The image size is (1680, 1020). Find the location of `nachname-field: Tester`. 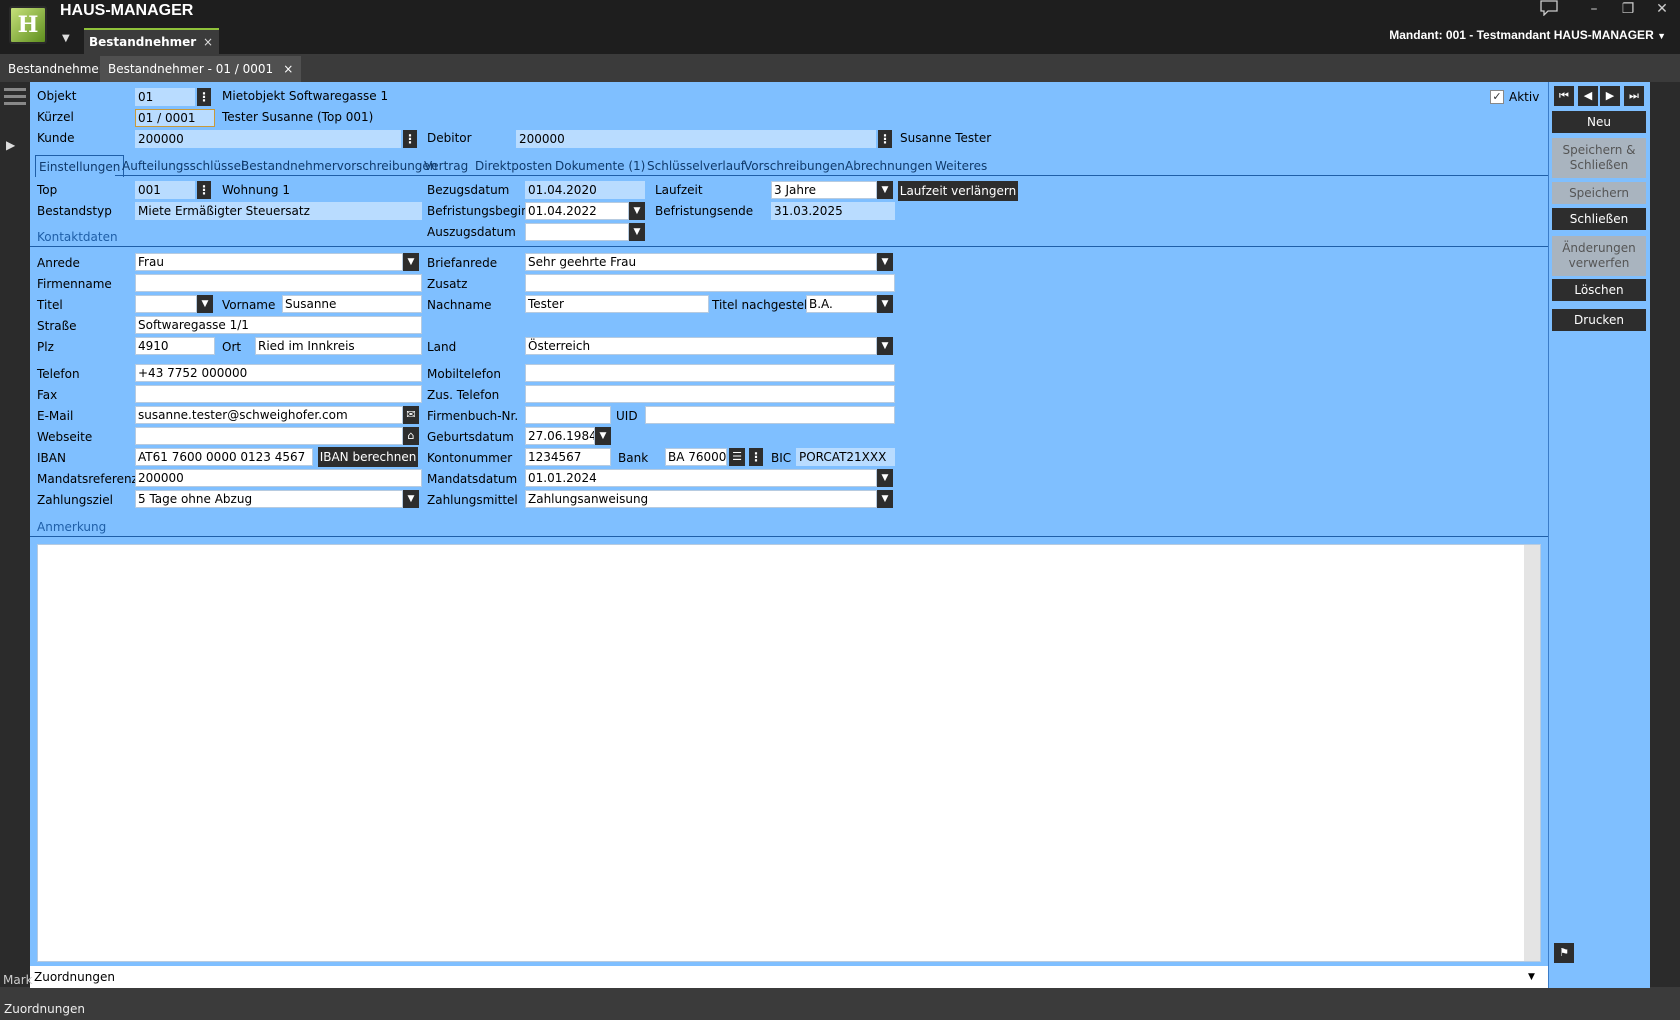

nachname-field: Tester is located at coordinates (617, 304).